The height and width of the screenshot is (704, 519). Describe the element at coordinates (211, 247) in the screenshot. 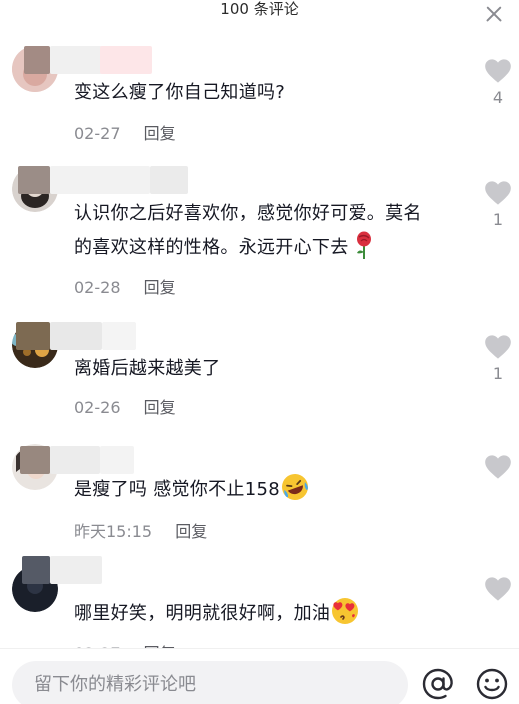

I see `comment-text-part: 的喜欢这样的性格。永远开心下去` at that location.